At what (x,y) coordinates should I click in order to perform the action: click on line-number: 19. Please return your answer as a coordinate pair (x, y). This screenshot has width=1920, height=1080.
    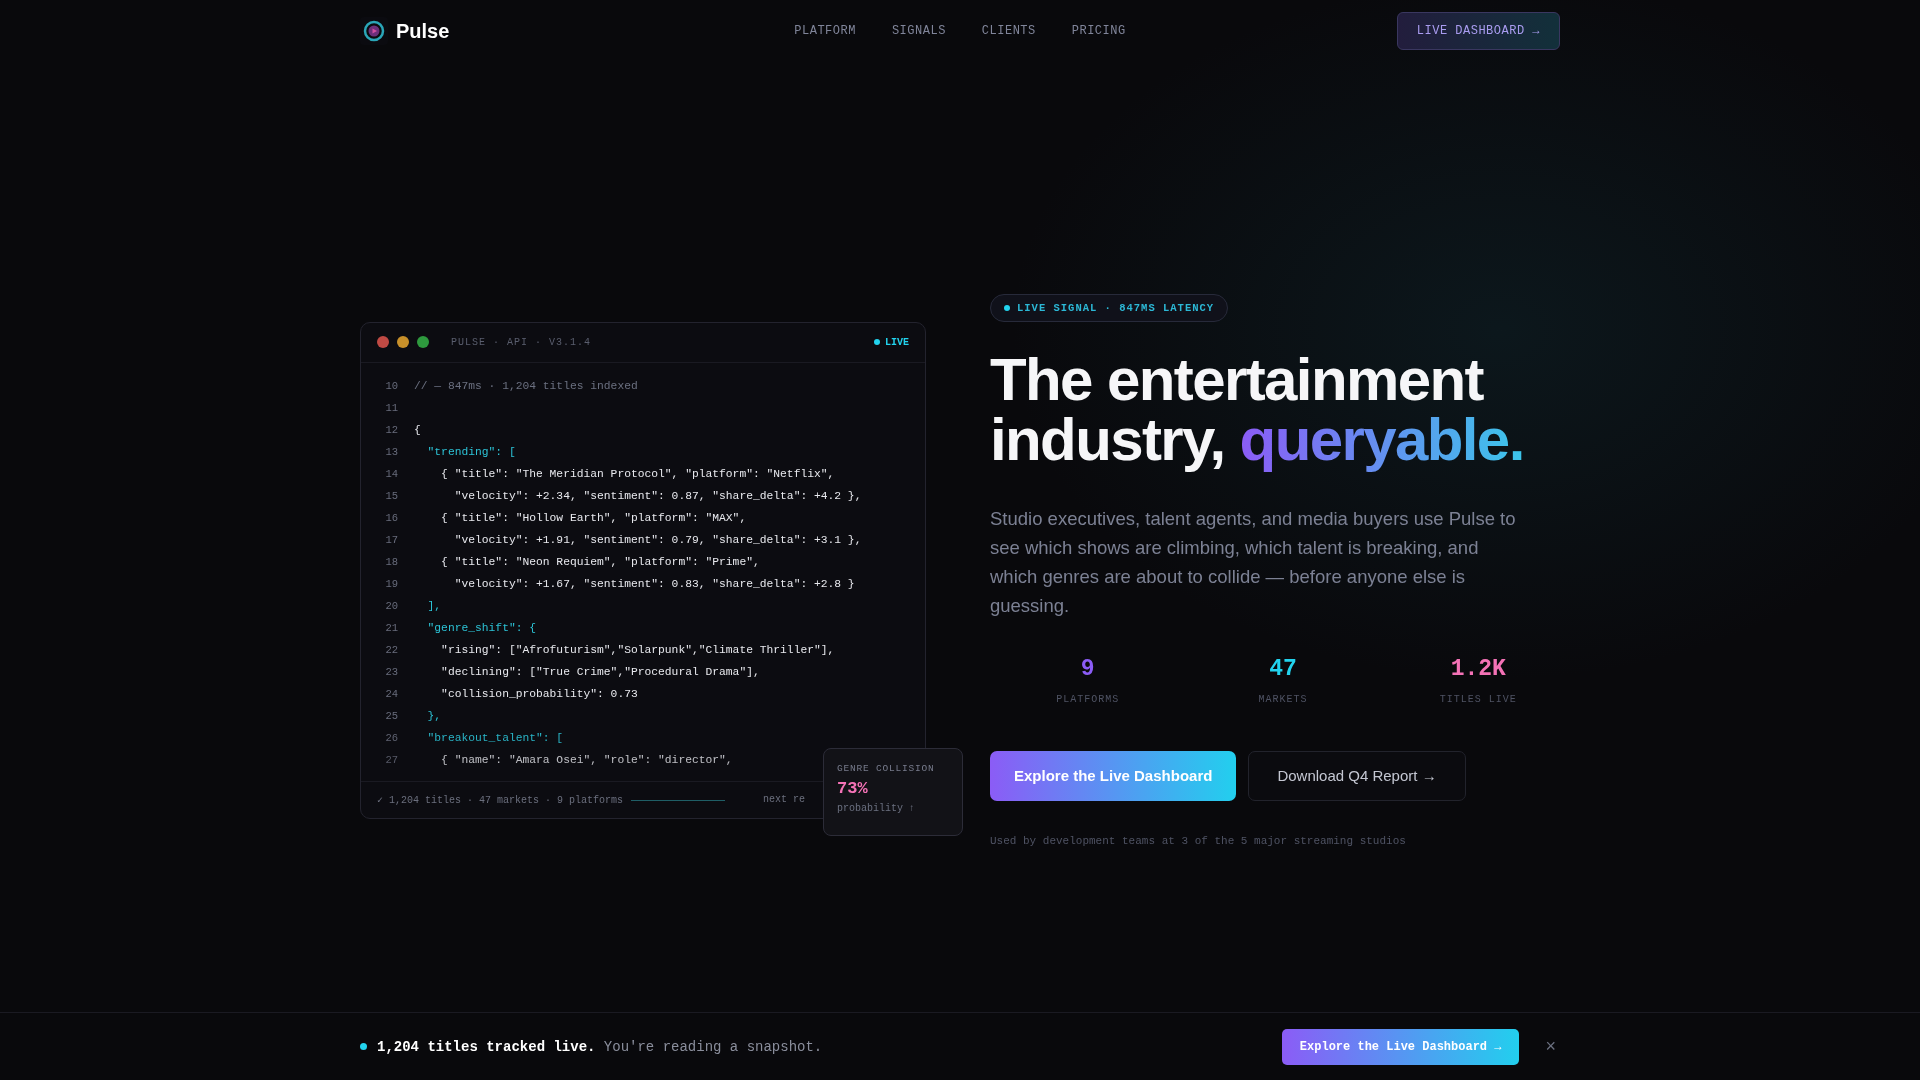
    Looking at the image, I should click on (391, 583).